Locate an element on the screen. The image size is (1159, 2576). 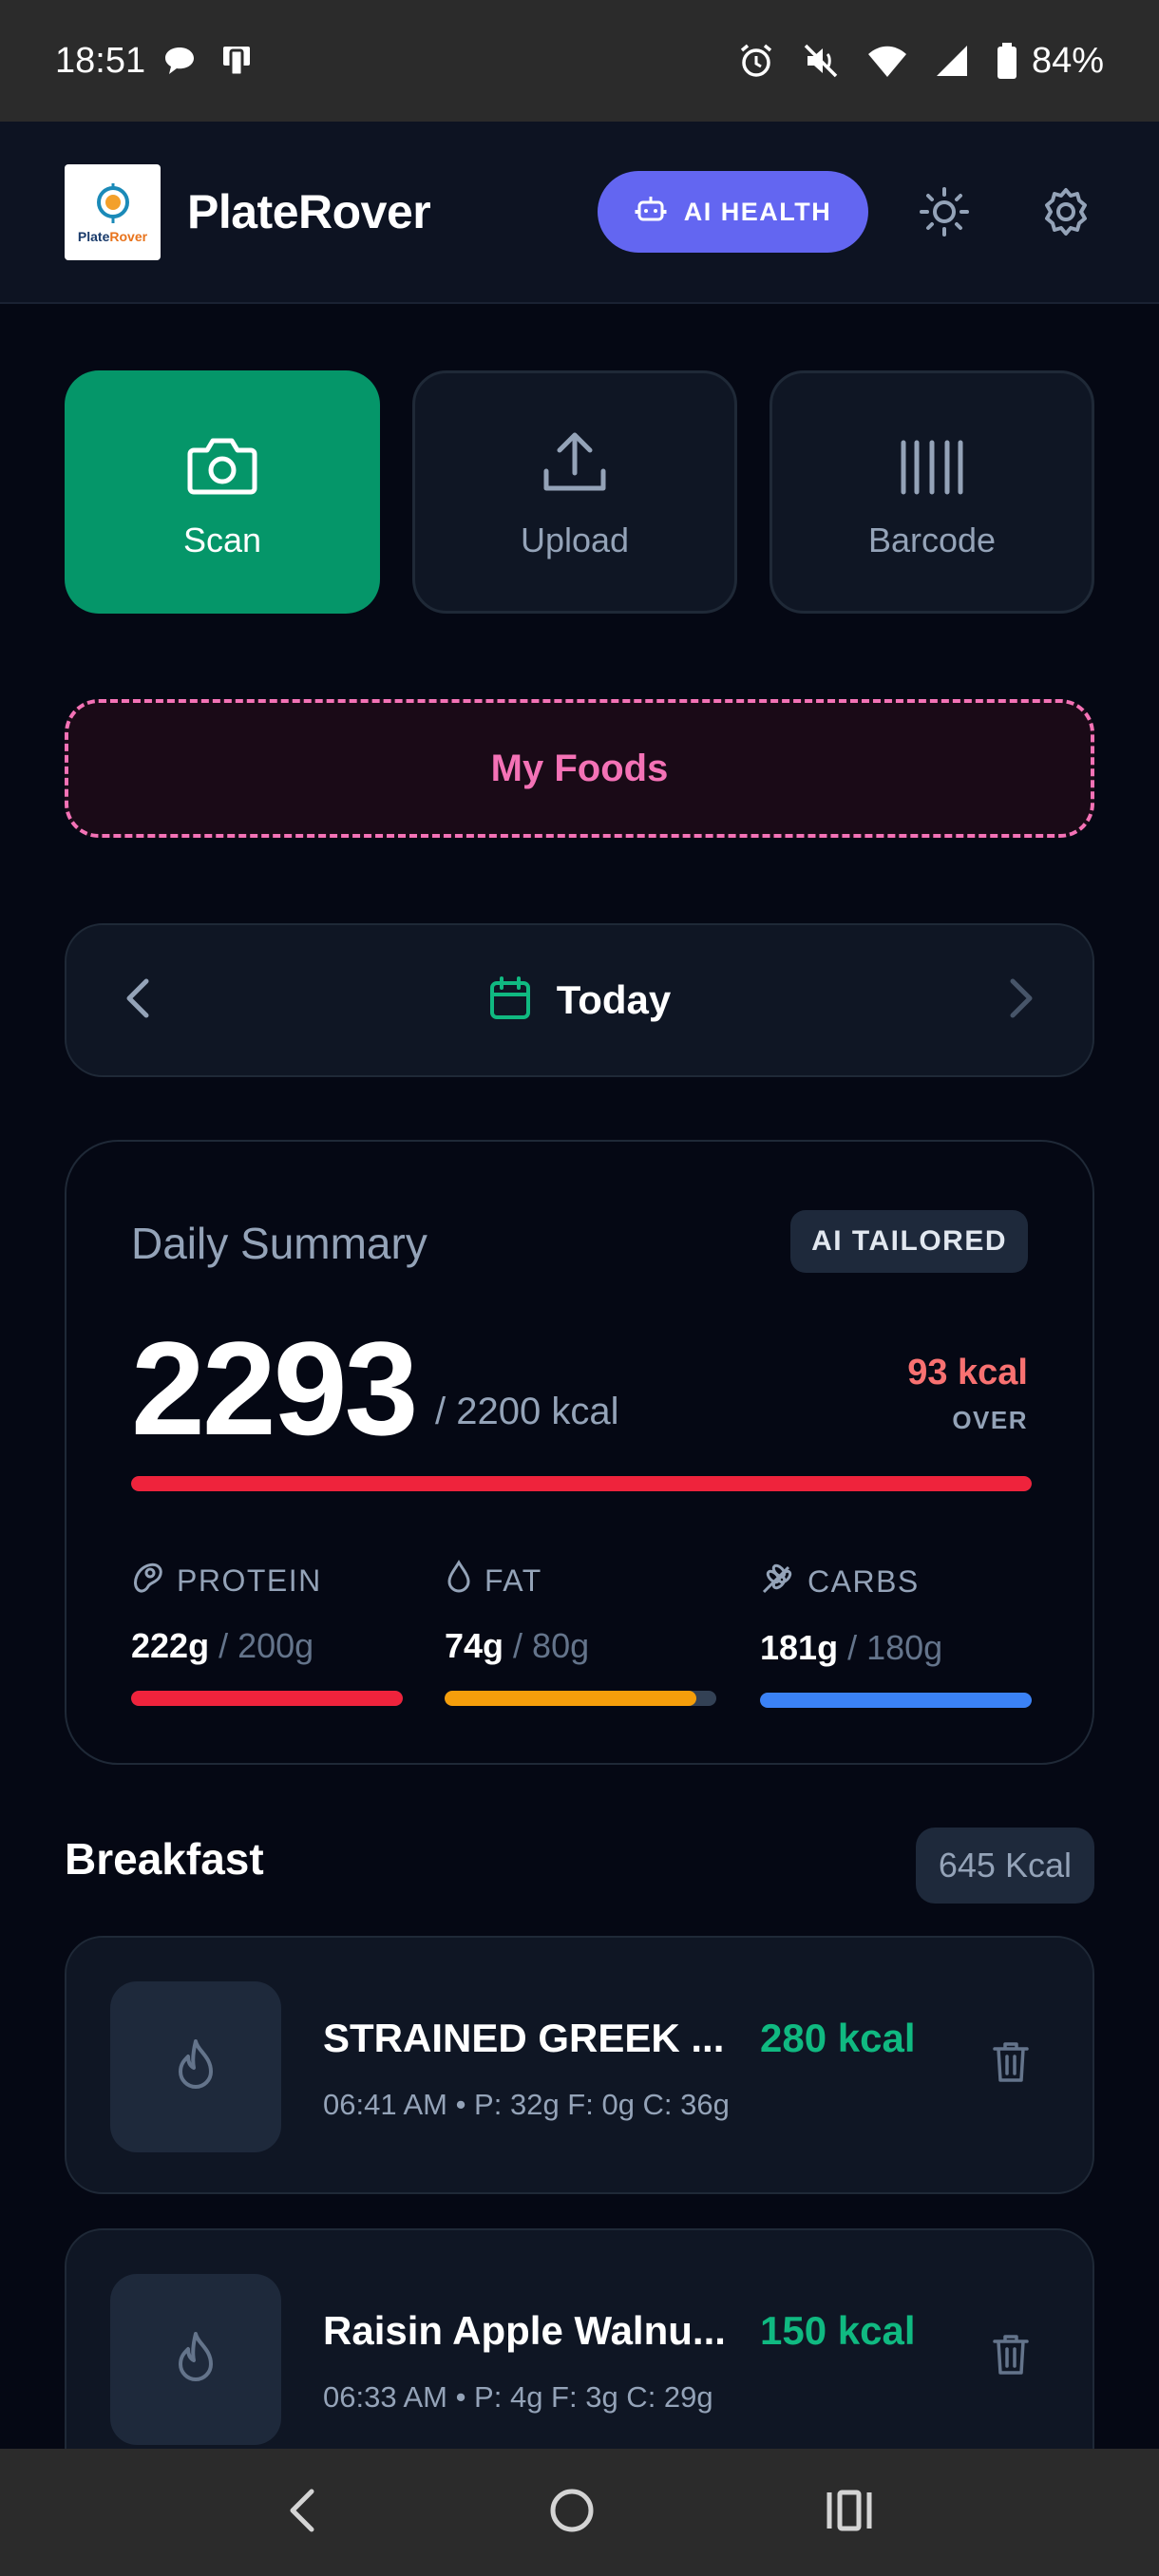
ai-health-button: AI HEALTH is located at coordinates (733, 212).